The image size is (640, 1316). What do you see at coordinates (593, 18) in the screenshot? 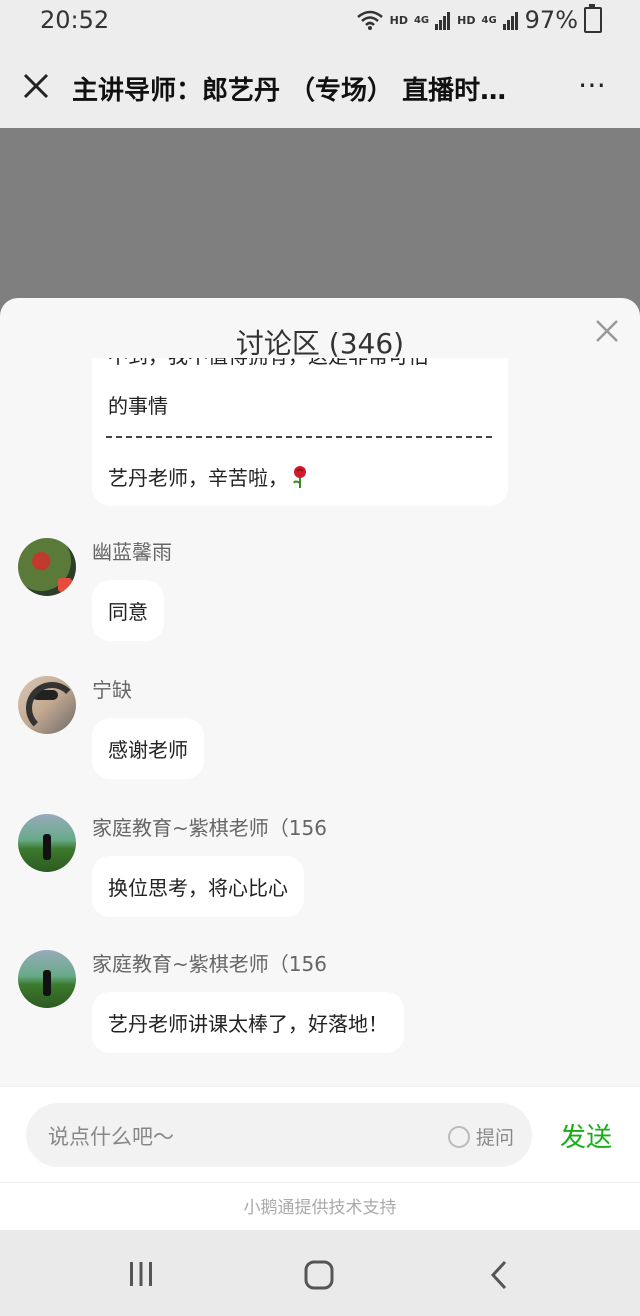
I see `battery-icon` at bounding box center [593, 18].